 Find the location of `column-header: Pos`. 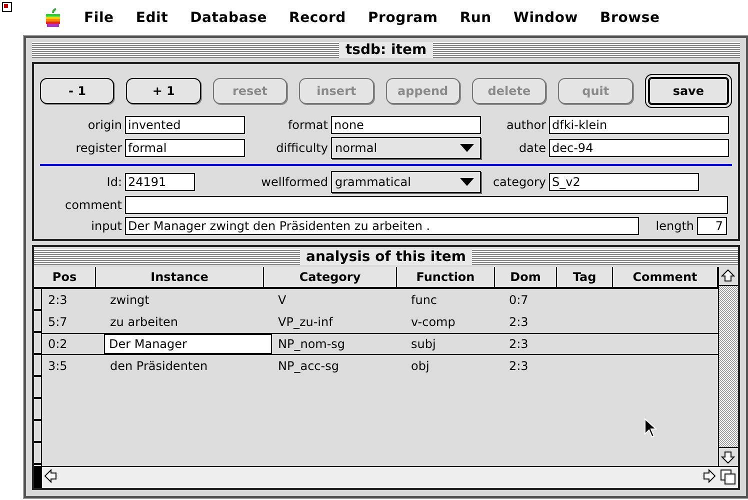

column-header: Pos is located at coordinates (65, 277).